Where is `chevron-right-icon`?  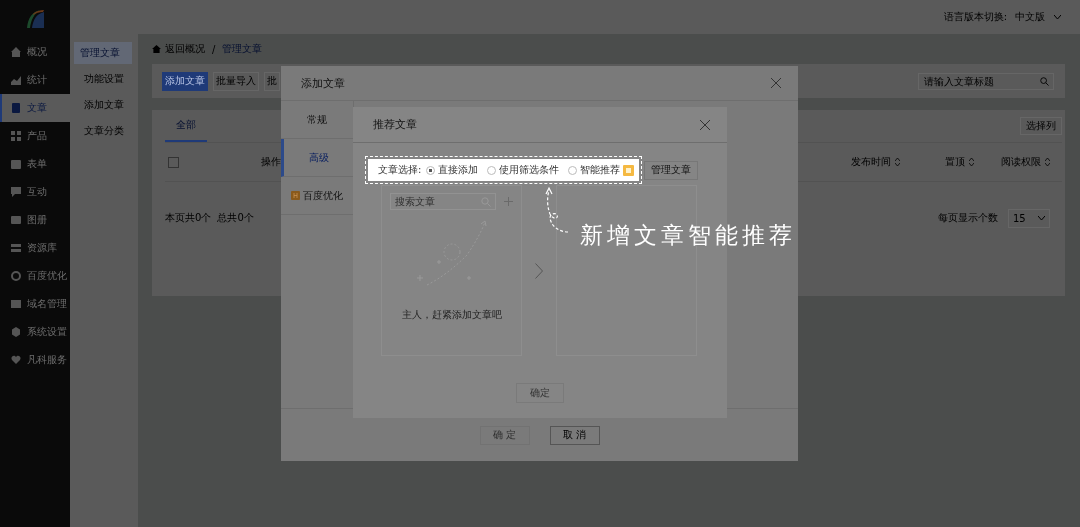
chevron-right-icon is located at coordinates (539, 270).